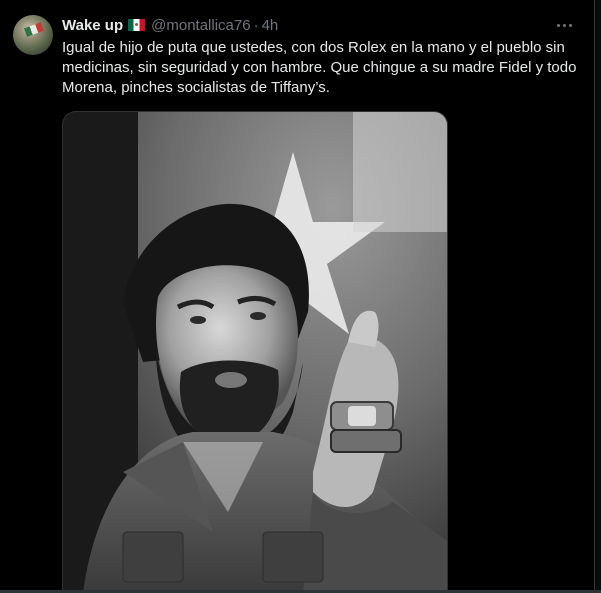 This screenshot has width=601, height=593. What do you see at coordinates (33, 35) in the screenshot?
I see `avatar` at bounding box center [33, 35].